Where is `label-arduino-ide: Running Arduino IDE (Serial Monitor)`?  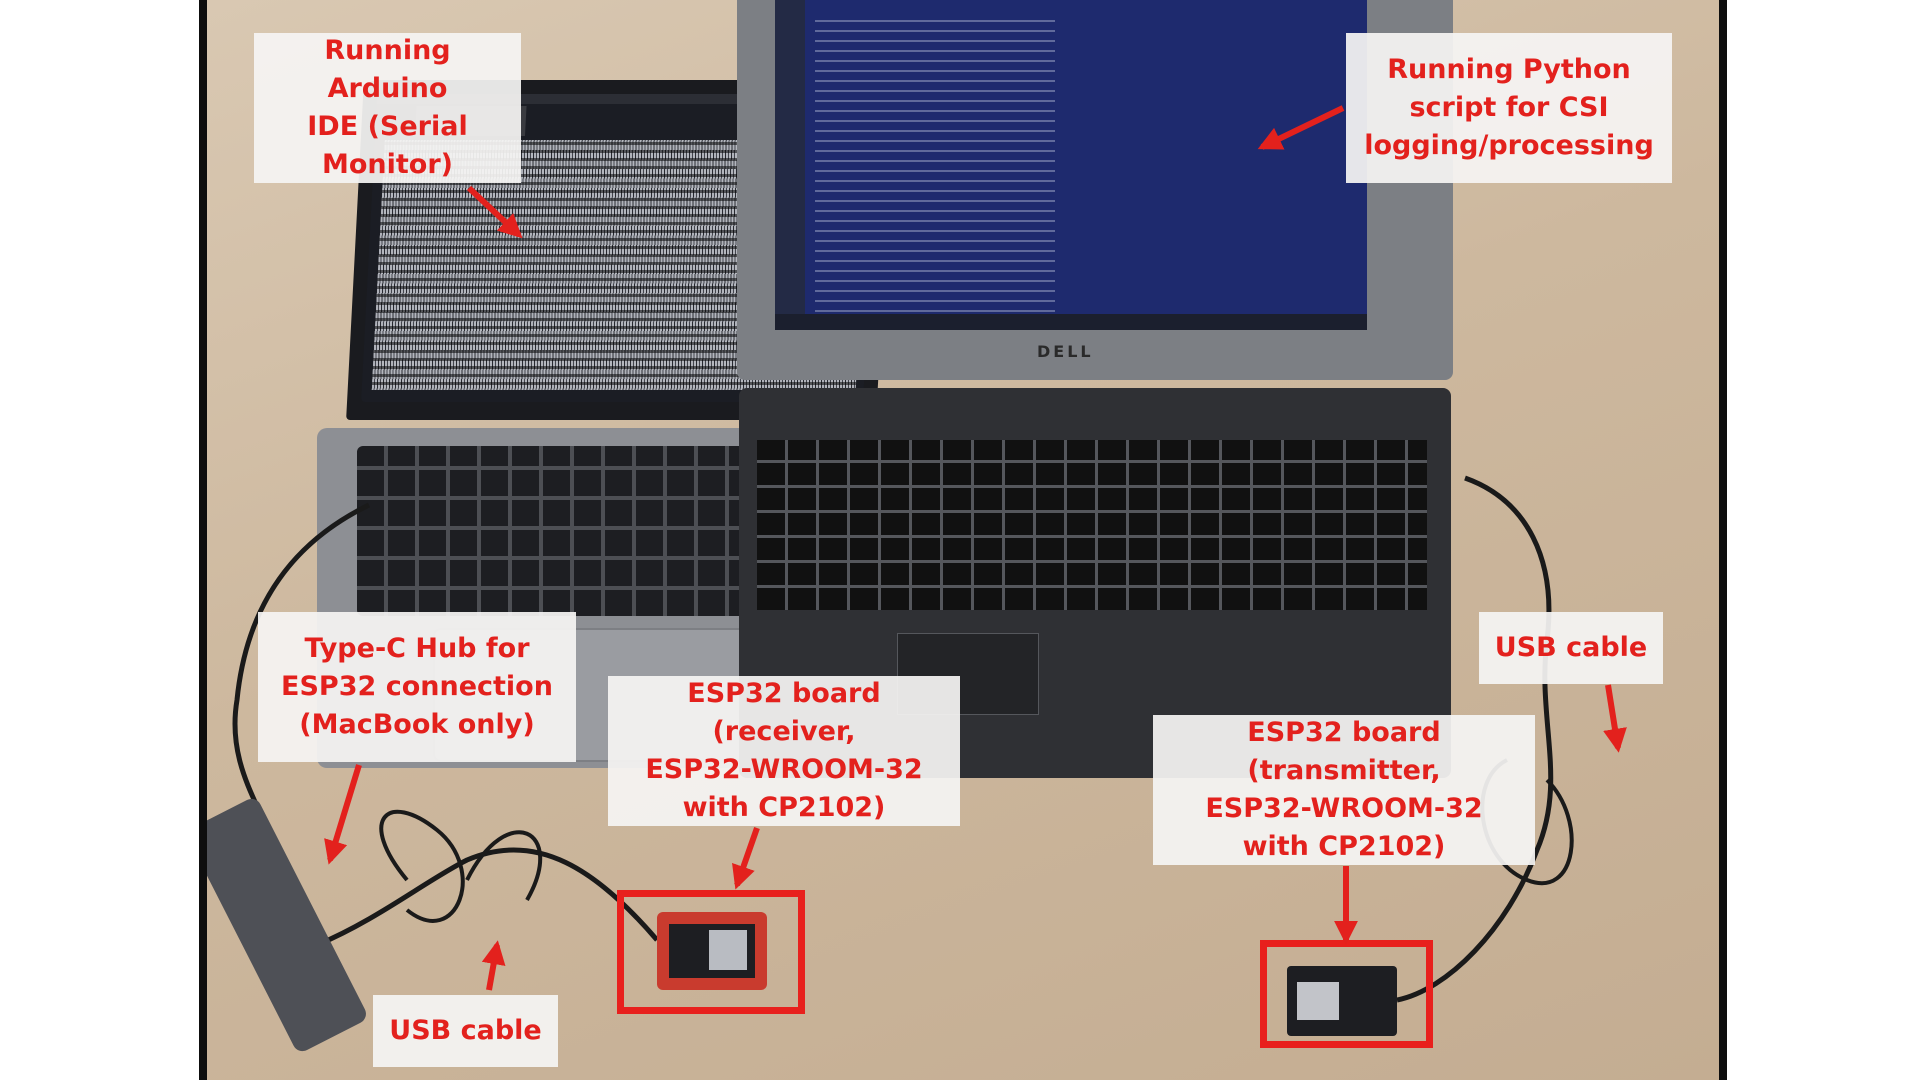
label-arduino-ide: Running Arduino IDE (Serial Monitor) is located at coordinates (387, 108).